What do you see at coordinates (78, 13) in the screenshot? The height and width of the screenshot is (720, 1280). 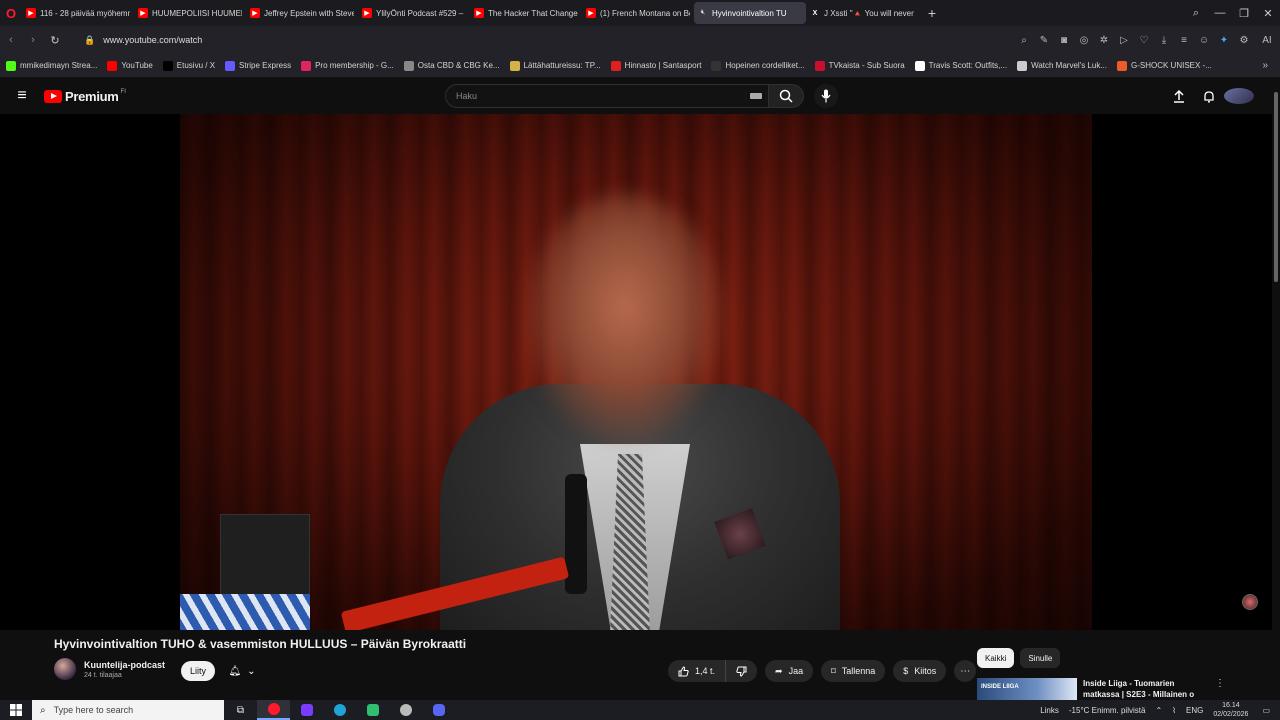 I see `browser-tab: ▶ 116 - 28 päivää myöhemm` at bounding box center [78, 13].